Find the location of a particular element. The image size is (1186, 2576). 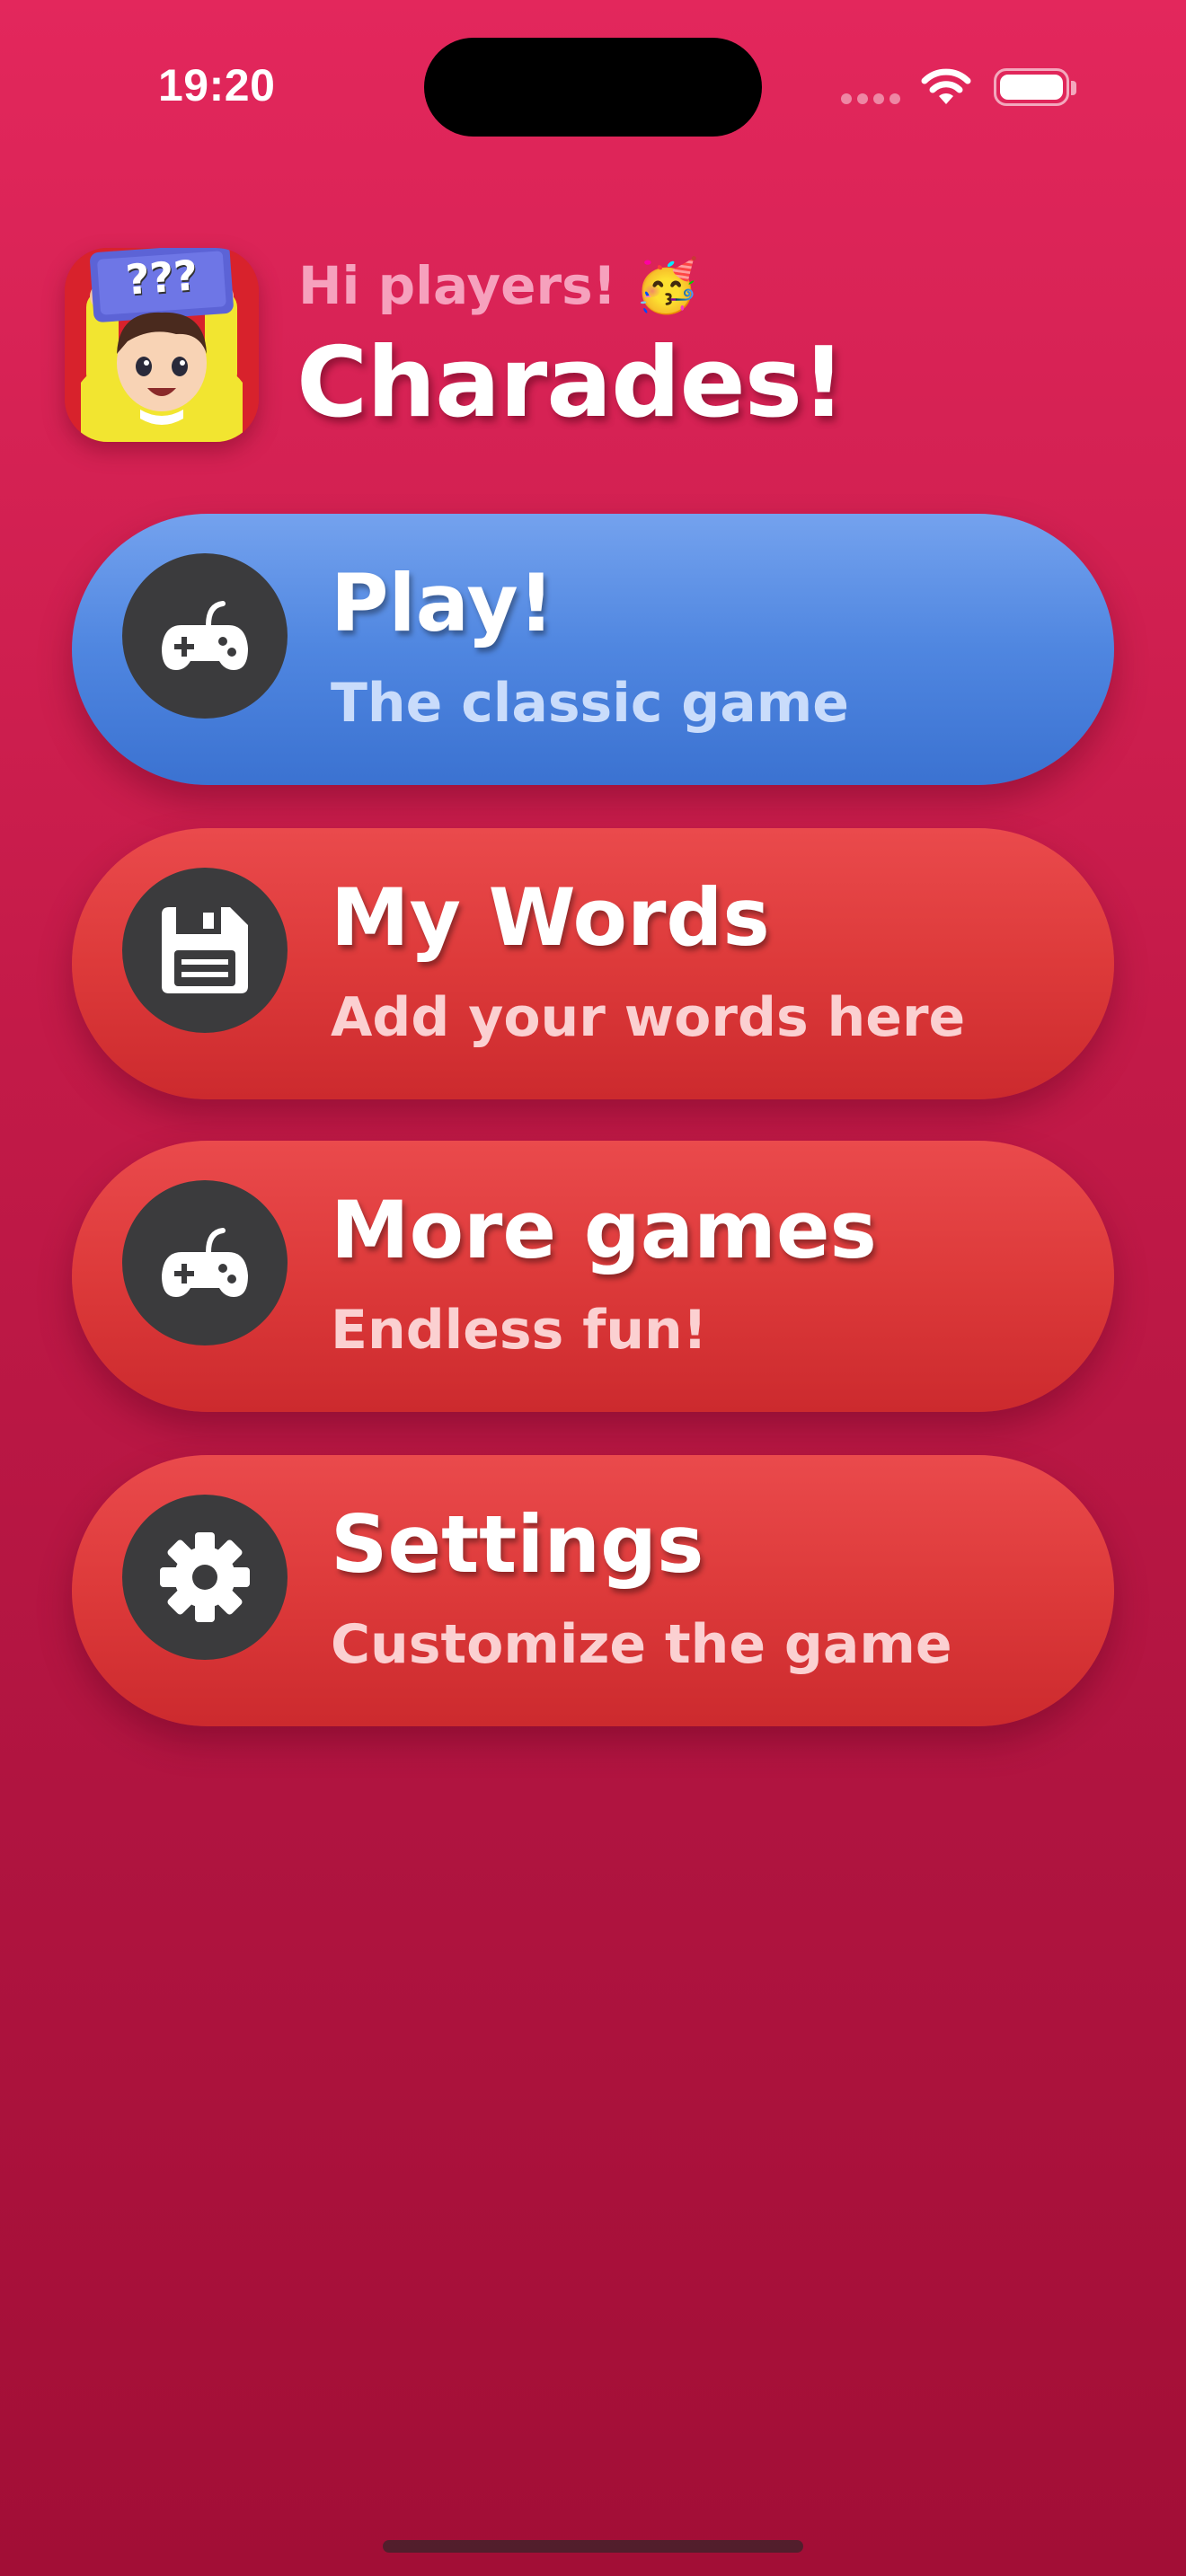

dynamic-island is located at coordinates (593, 87).